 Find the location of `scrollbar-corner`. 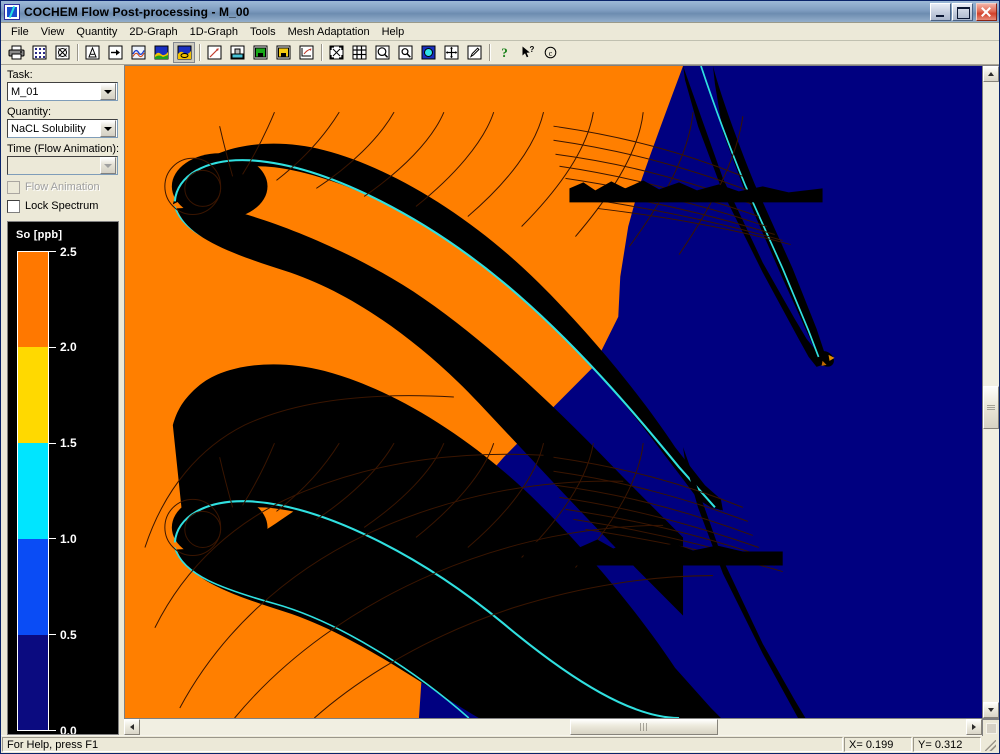

scrollbar-corner is located at coordinates (990, 727).